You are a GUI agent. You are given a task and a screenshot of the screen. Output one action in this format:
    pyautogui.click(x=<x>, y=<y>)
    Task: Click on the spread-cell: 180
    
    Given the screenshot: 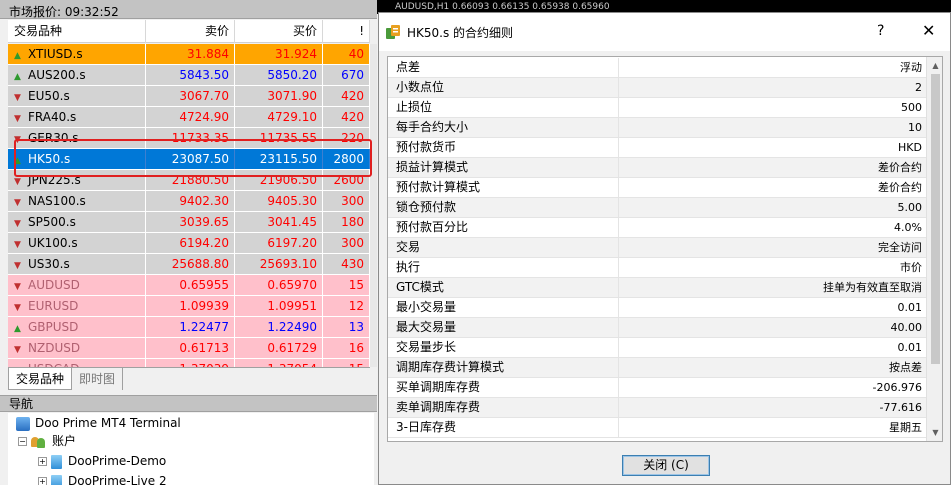 What is the action you would take?
    pyautogui.click(x=346, y=222)
    